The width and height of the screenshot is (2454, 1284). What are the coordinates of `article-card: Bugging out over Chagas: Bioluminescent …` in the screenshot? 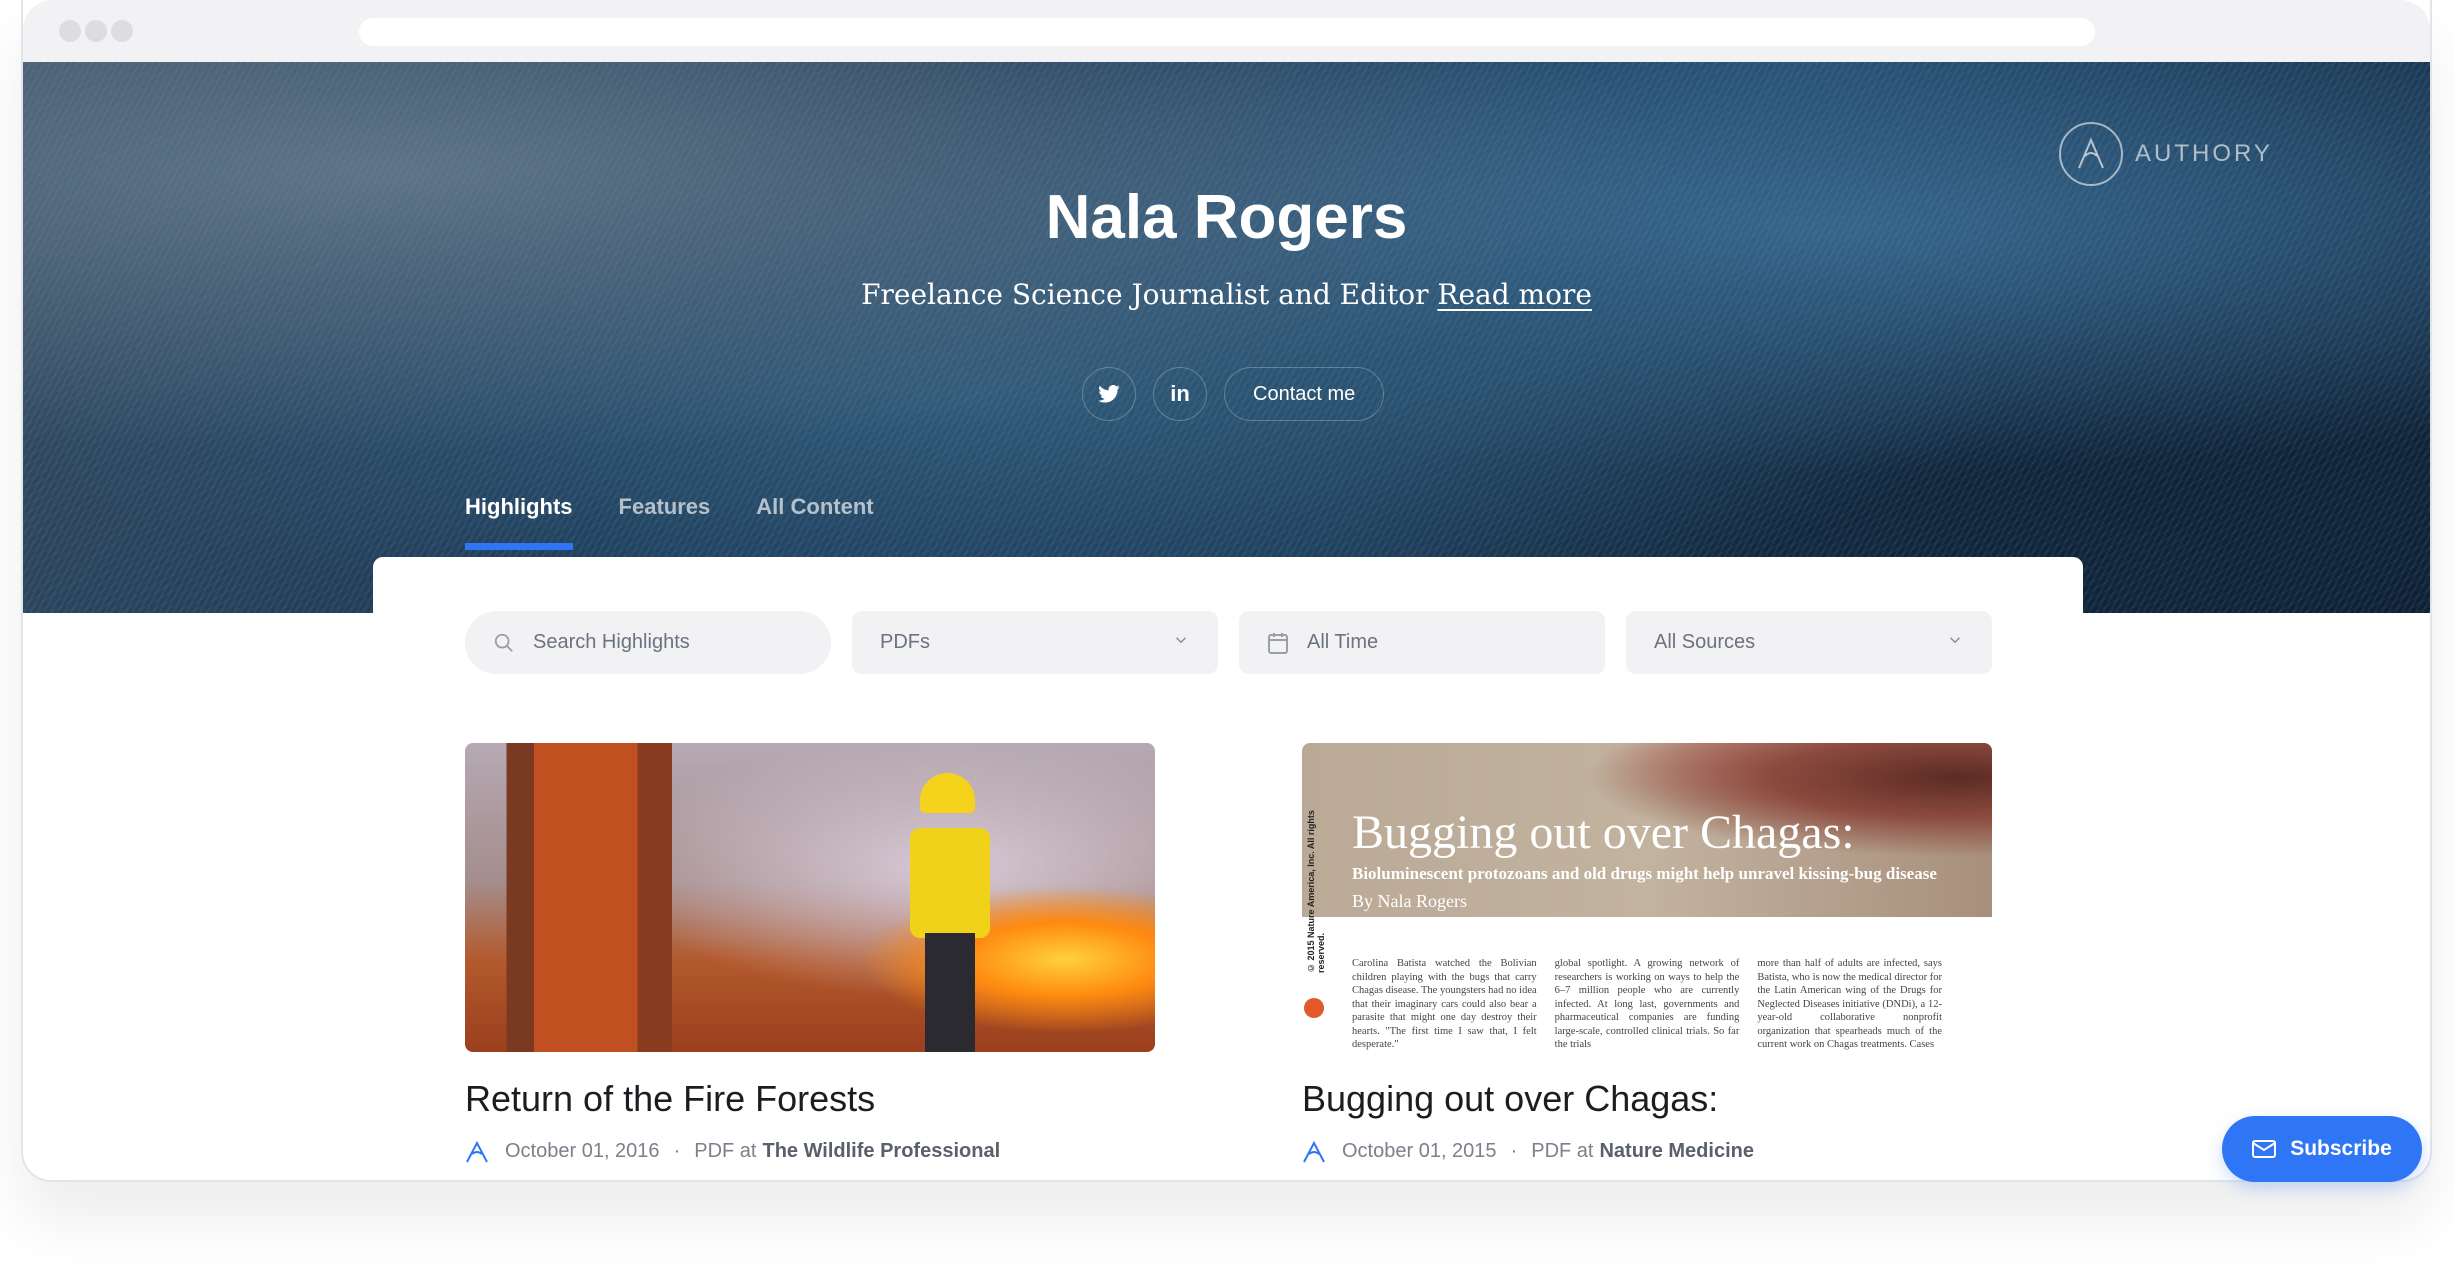 It's located at (1647, 953).